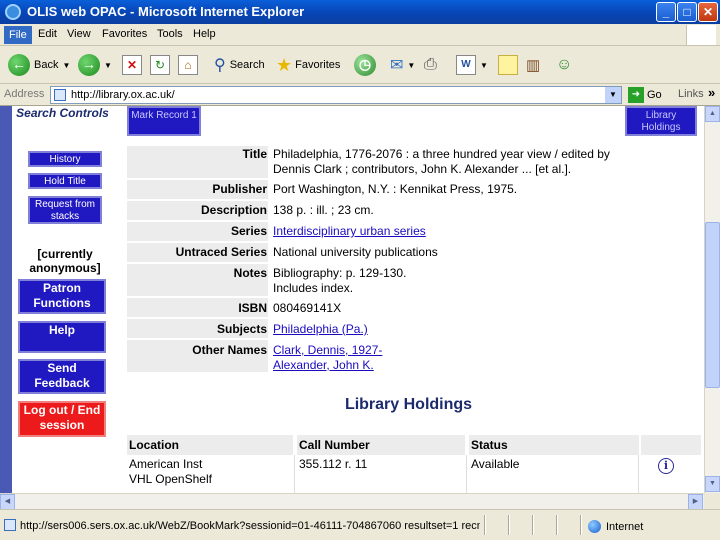  Describe the element at coordinates (466, 65) in the screenshot. I see `word-icon: W` at that location.